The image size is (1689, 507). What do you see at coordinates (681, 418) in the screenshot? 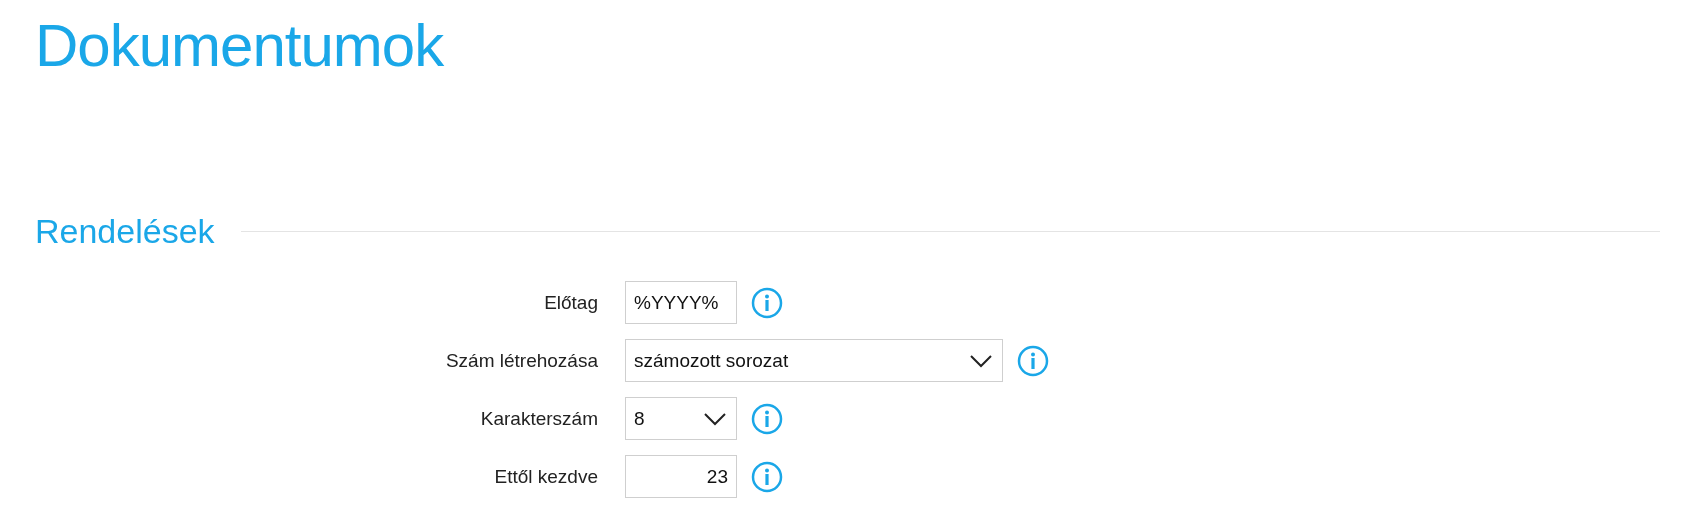
I see `dropdown: 8` at bounding box center [681, 418].